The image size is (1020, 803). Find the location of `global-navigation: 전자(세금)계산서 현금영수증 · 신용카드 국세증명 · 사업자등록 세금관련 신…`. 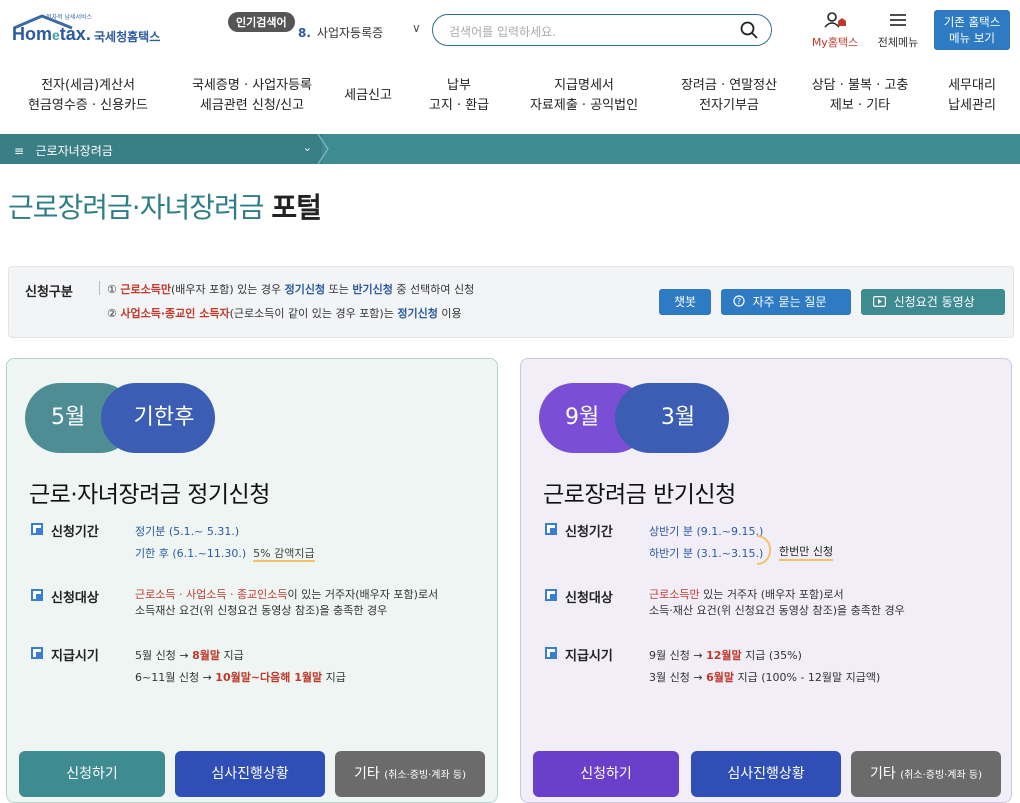

global-navigation: 전자(세금)계산서 현금영수증 · 신용카드 국세증명 · 사업자등록 세금관련 신… is located at coordinates (510, 96).